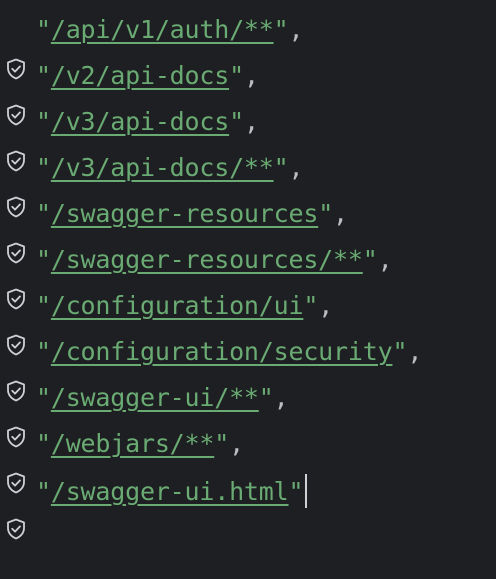 The height and width of the screenshot is (579, 496). I want to click on path-string: /v3/api-docs, so click(140, 121).